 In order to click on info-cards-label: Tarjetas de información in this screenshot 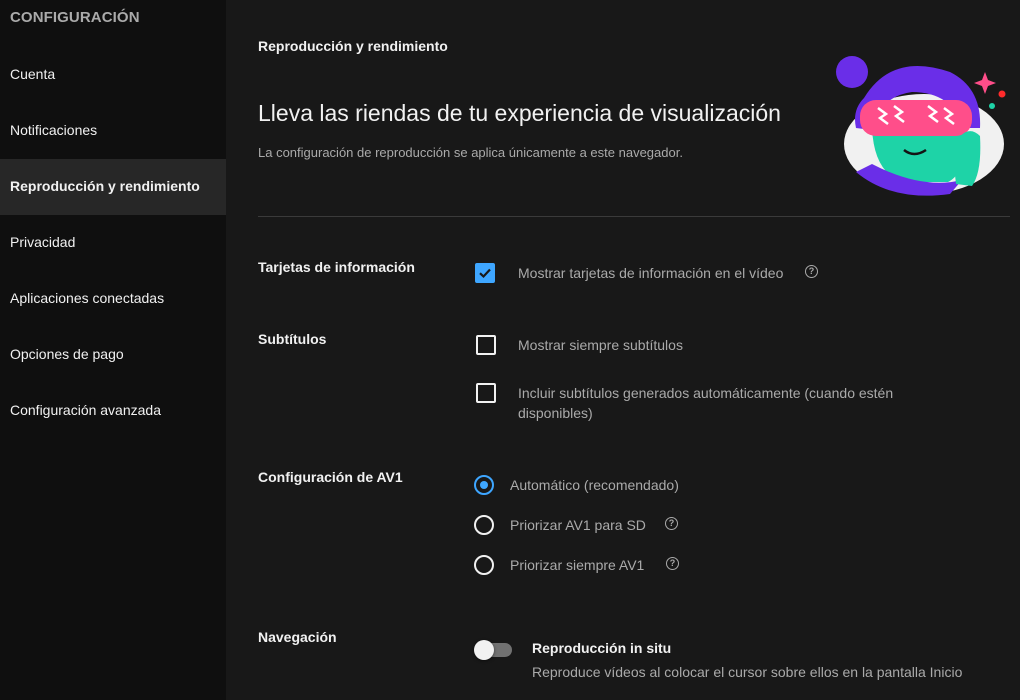, I will do `click(336, 267)`.